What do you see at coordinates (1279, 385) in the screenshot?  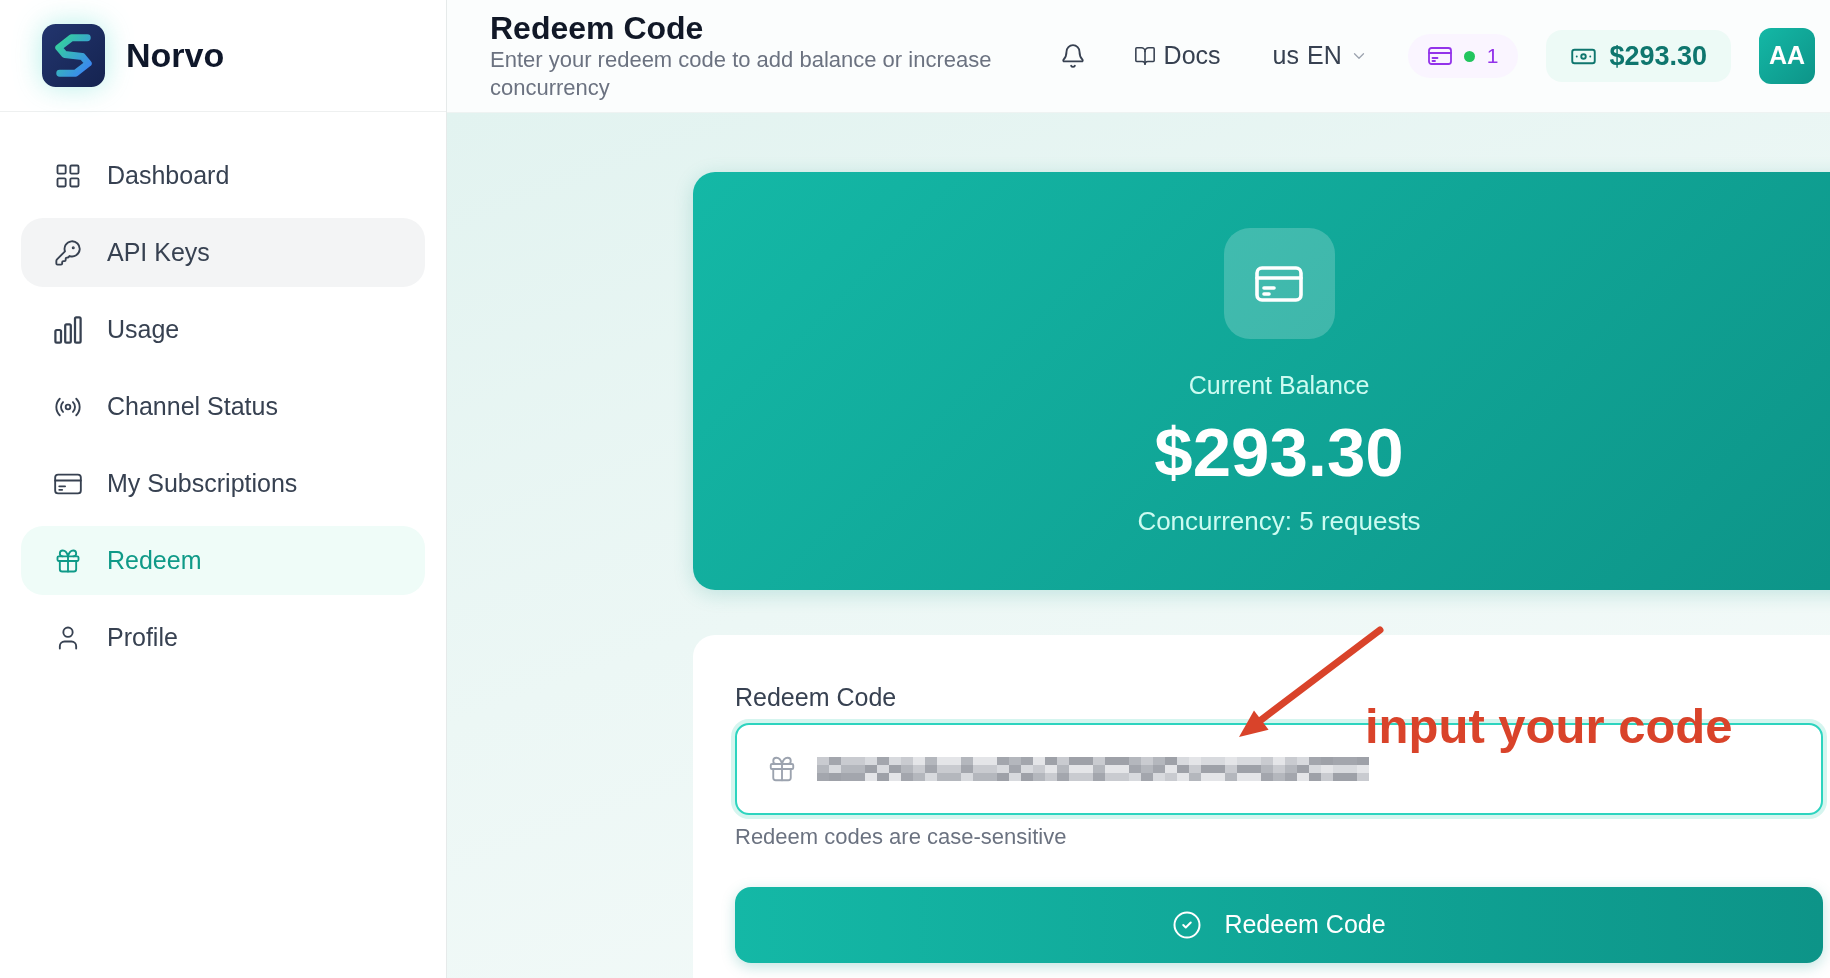 I see `balance-label: Current Balance` at bounding box center [1279, 385].